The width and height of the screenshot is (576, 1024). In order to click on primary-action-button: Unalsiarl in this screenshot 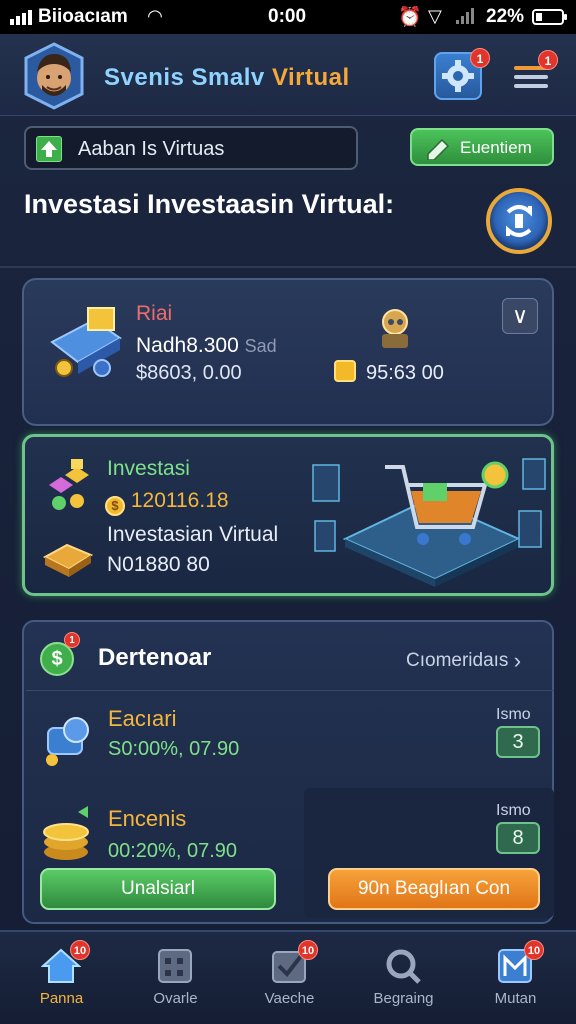, I will do `click(158, 889)`.